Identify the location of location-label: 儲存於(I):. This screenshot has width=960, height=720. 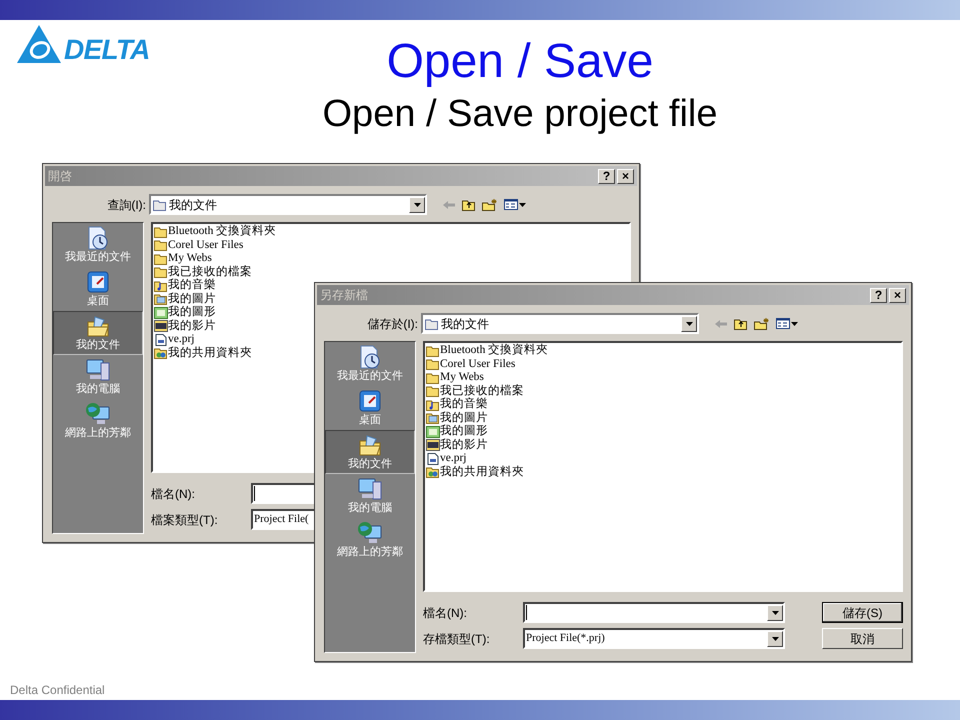
(392, 324).